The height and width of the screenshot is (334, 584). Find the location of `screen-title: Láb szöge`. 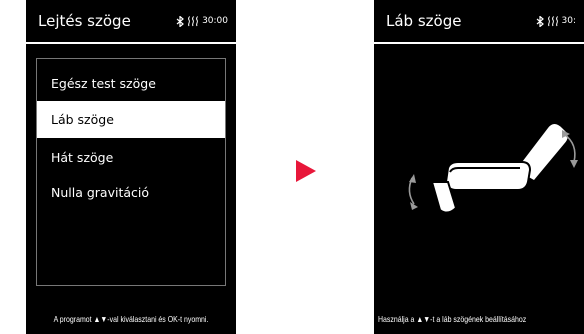

screen-title: Láb szöge is located at coordinates (424, 21).